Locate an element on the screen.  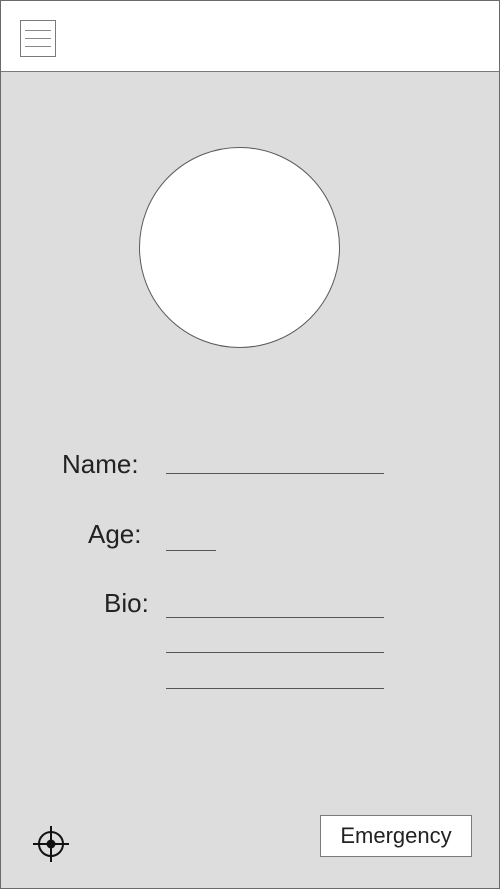
location-button is located at coordinates (51, 844).